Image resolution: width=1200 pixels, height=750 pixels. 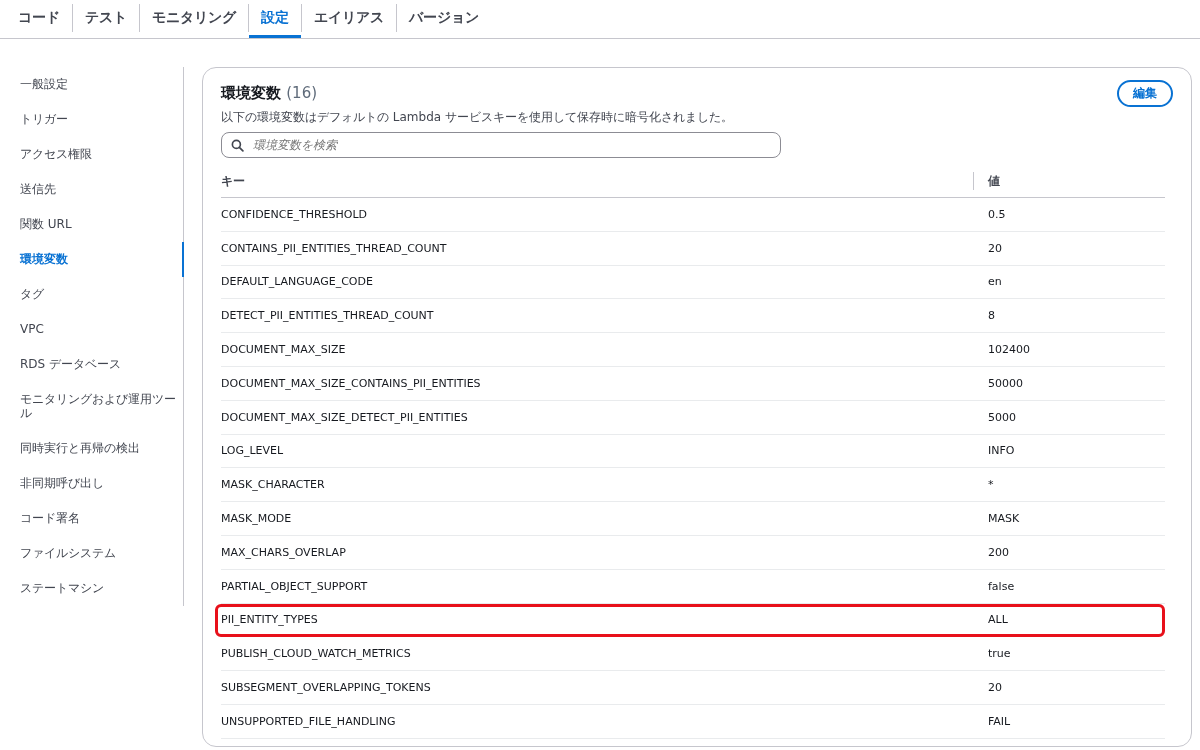 What do you see at coordinates (102, 294) in the screenshot?
I see `sidebar-item: タグ` at bounding box center [102, 294].